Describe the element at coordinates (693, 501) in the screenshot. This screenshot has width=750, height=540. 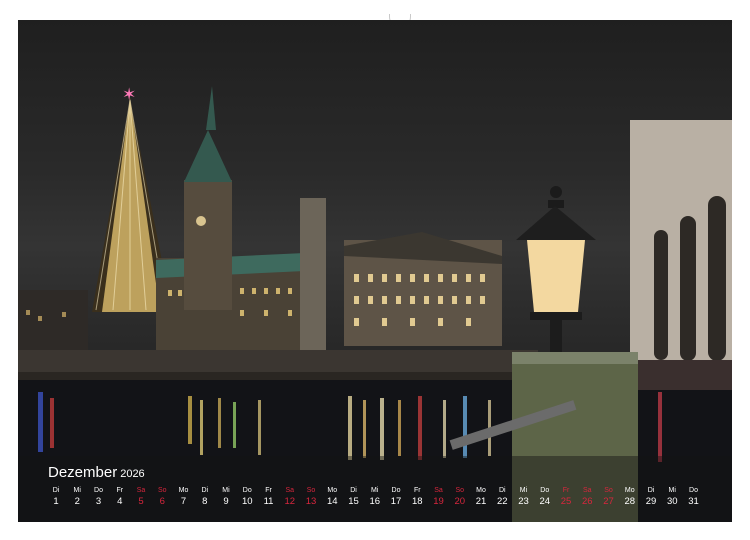
I see `day-number: 31` at that location.